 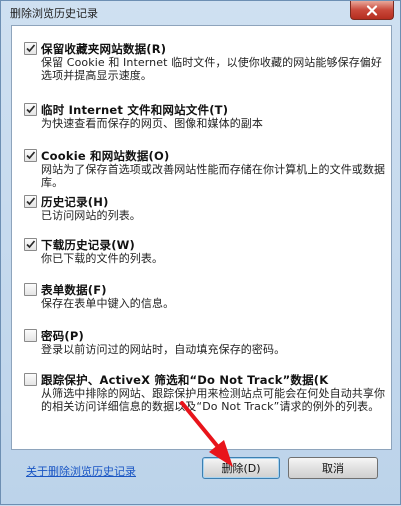 I want to click on close-icon, so click(x=372, y=10).